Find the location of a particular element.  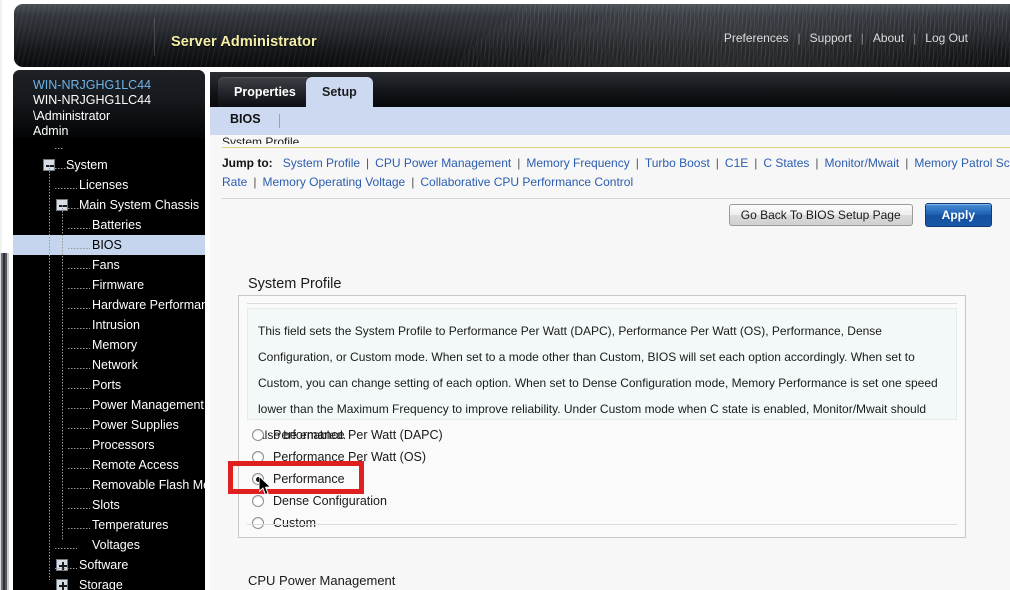

go-back-button: Go Back To BIOS Setup Page is located at coordinates (820, 215).